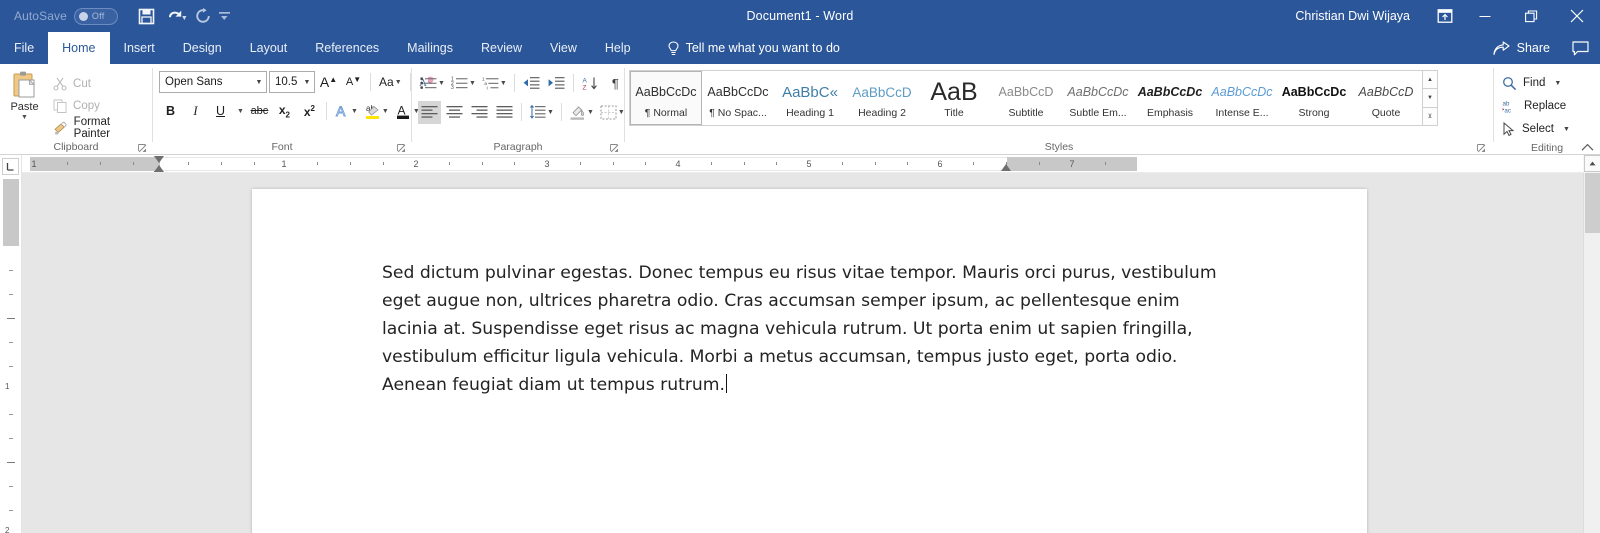 Image resolution: width=1600 pixels, height=533 pixels. Describe the element at coordinates (550, 112) in the screenshot. I see `line-spacing-caret-icon: ▼` at that location.